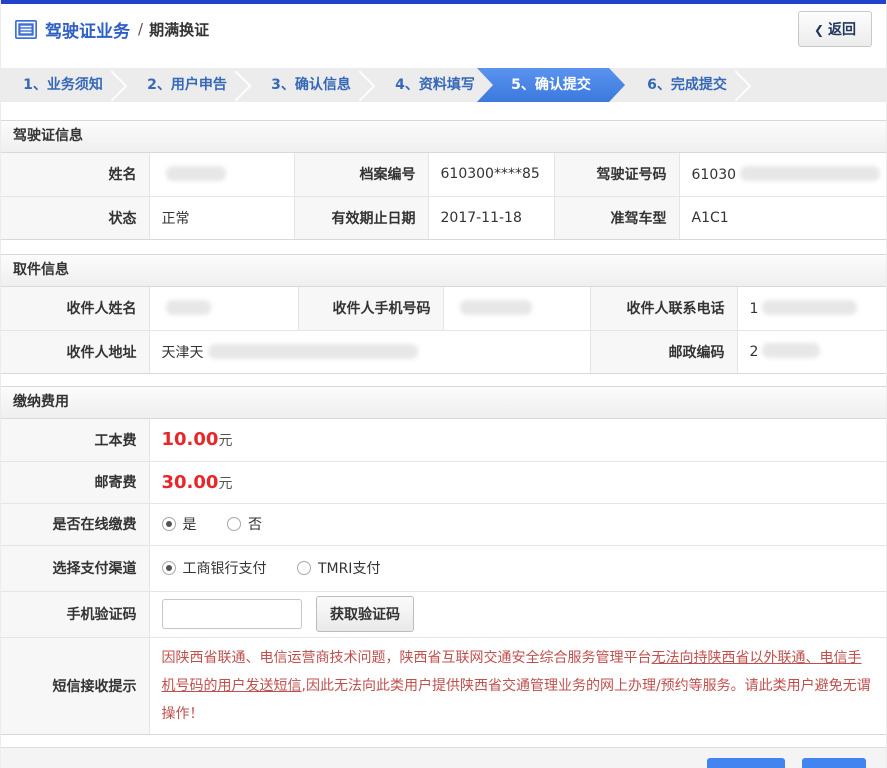 The width and height of the screenshot is (887, 768). I want to click on payment-channel-label: 选择支付渠道, so click(75, 568).